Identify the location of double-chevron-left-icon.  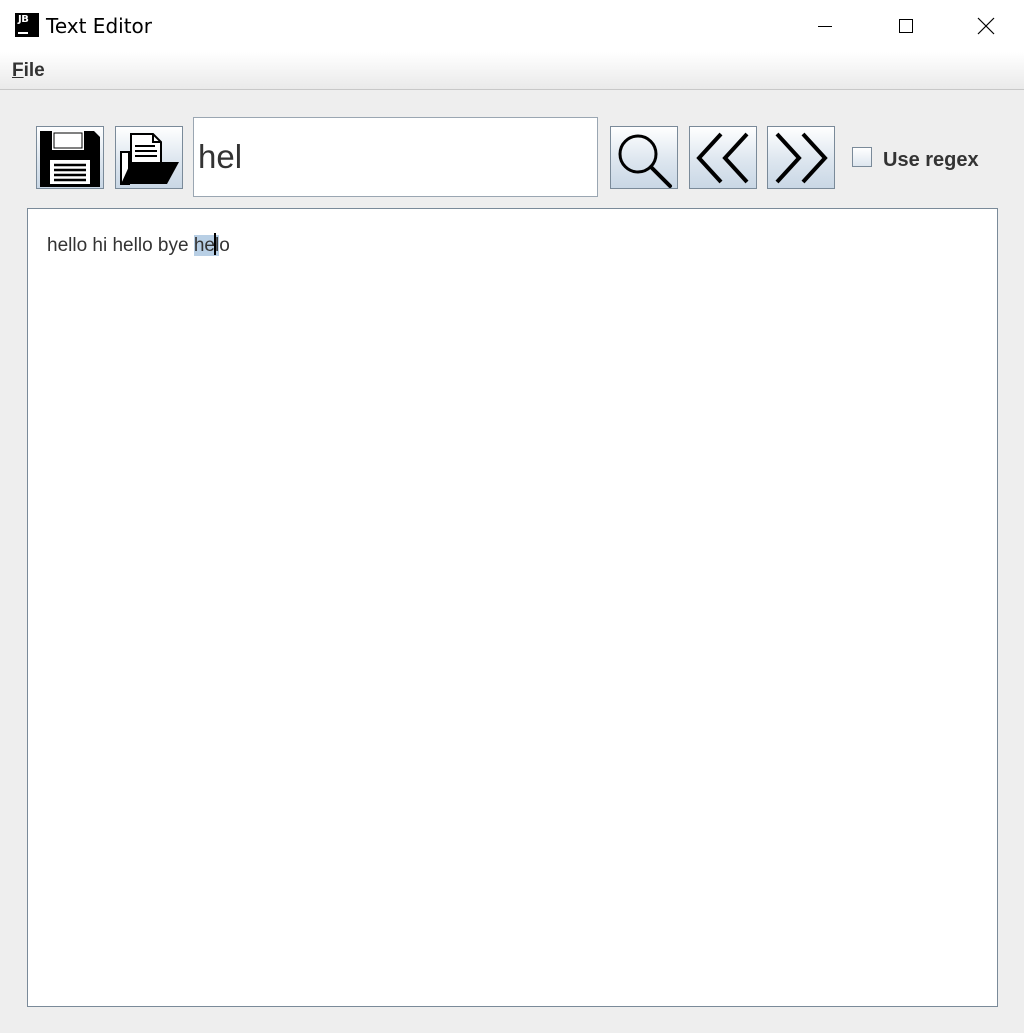
(722, 157).